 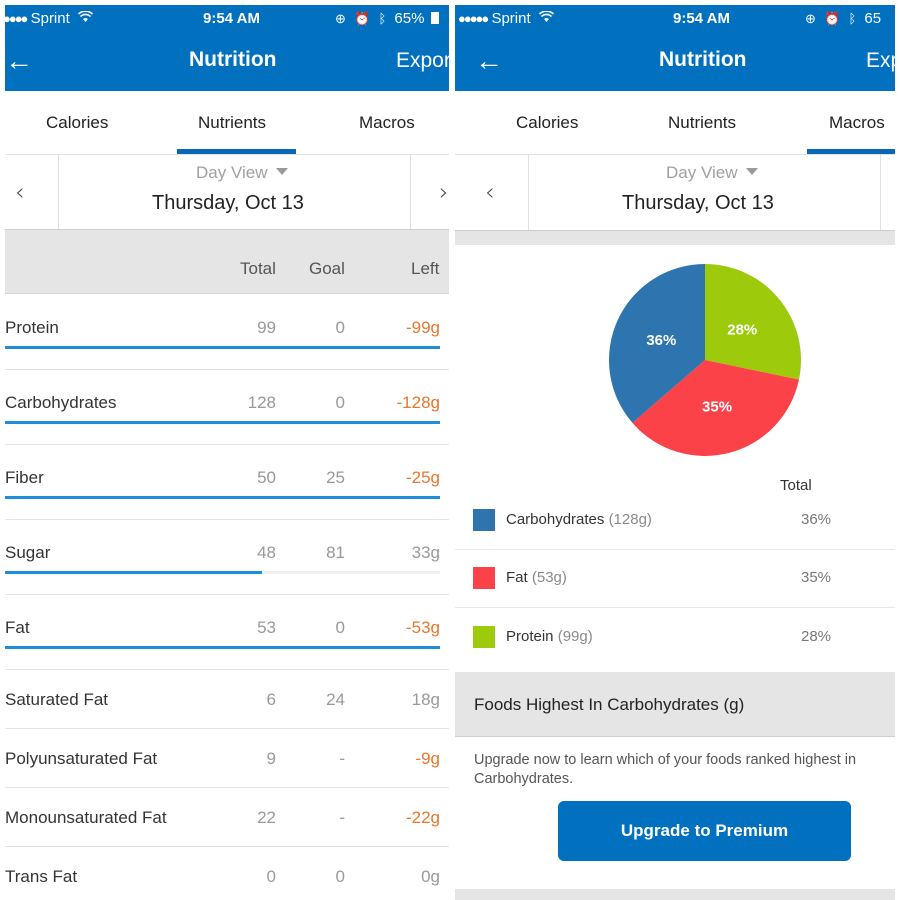 I want to click on legend-label: Fat (53g), so click(x=536, y=577).